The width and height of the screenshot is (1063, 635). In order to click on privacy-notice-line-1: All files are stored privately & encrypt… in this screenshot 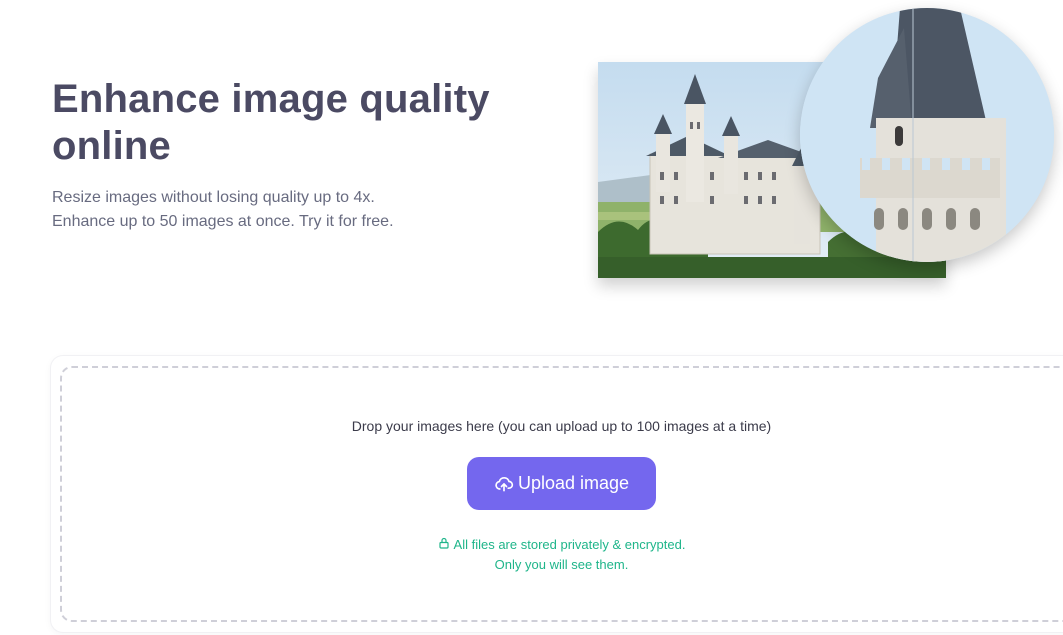, I will do `click(561, 545)`.